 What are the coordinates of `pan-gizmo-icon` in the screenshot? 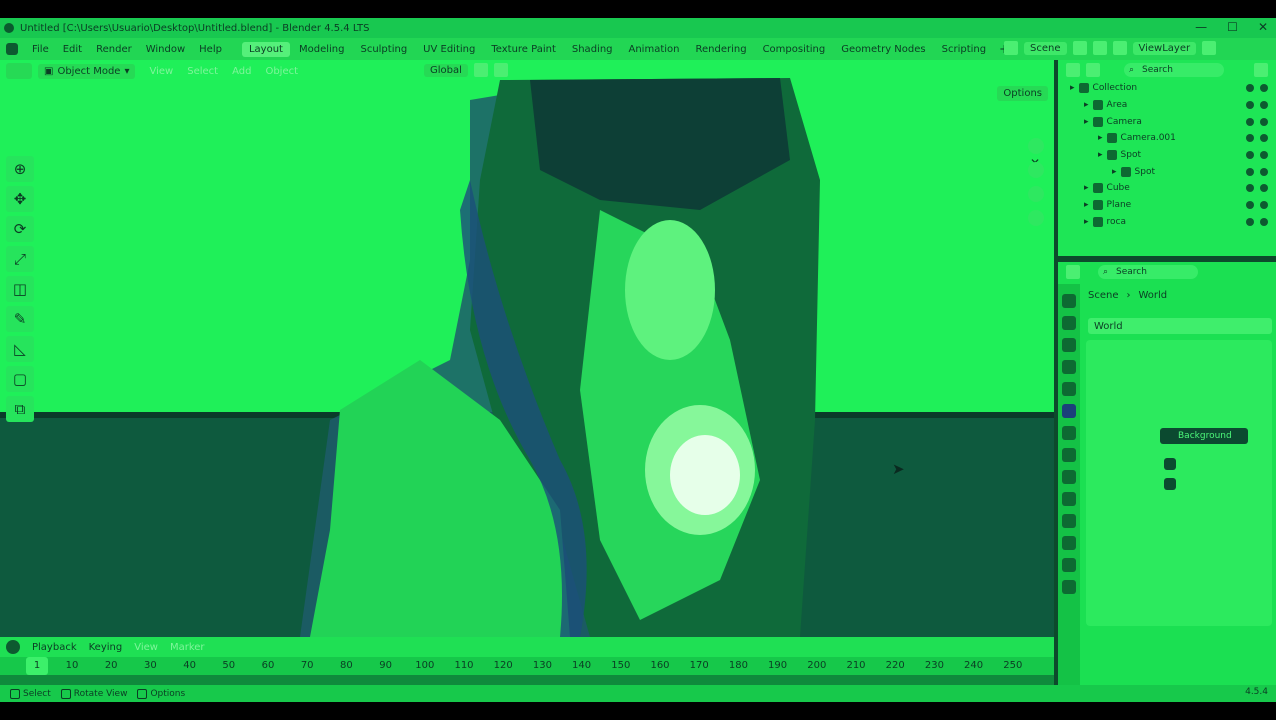 It's located at (1036, 170).